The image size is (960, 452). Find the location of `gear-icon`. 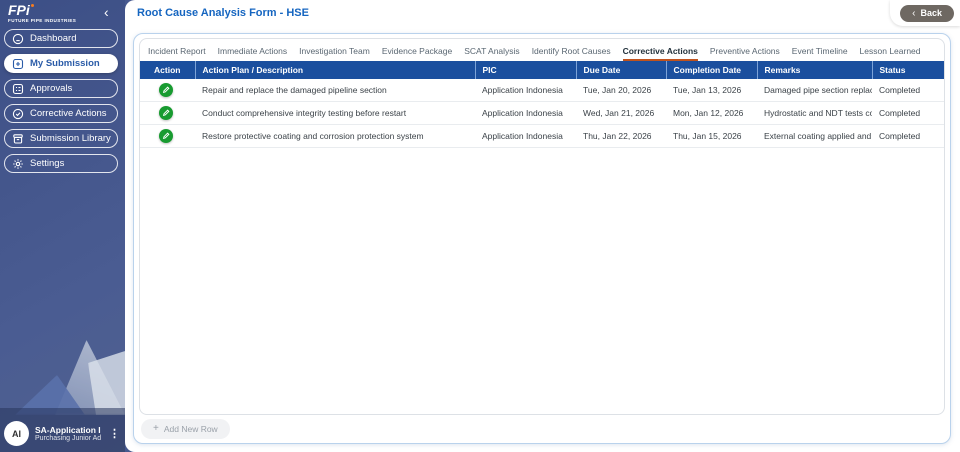

gear-icon is located at coordinates (18, 163).